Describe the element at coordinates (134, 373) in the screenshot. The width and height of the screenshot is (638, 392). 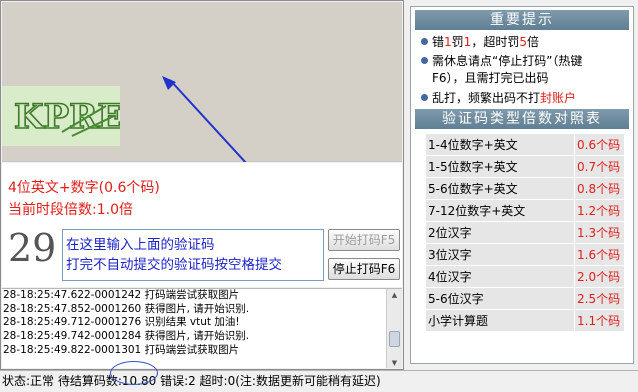
I see `pending-count-highlight` at that location.